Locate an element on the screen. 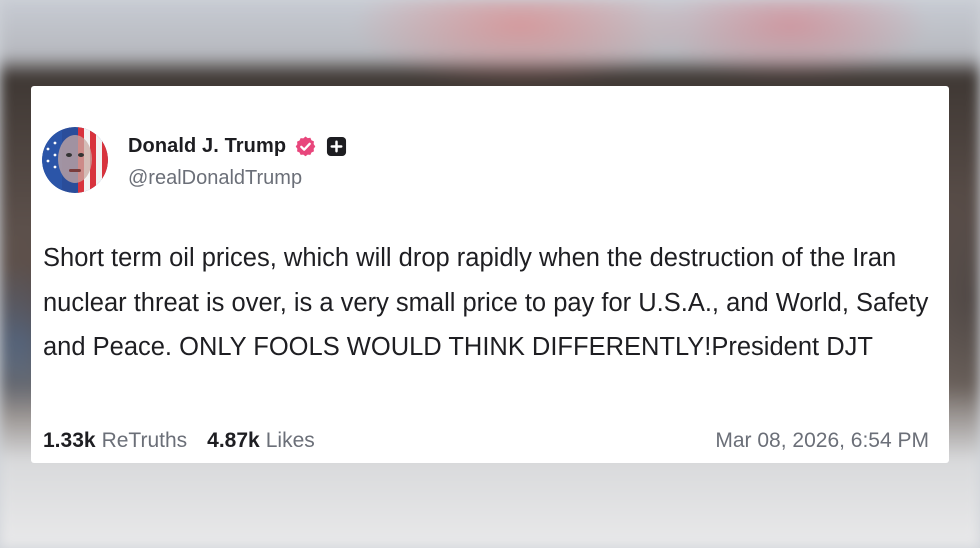 The width and height of the screenshot is (980, 548). author-display-name: Donald J. Trump is located at coordinates (207, 146).